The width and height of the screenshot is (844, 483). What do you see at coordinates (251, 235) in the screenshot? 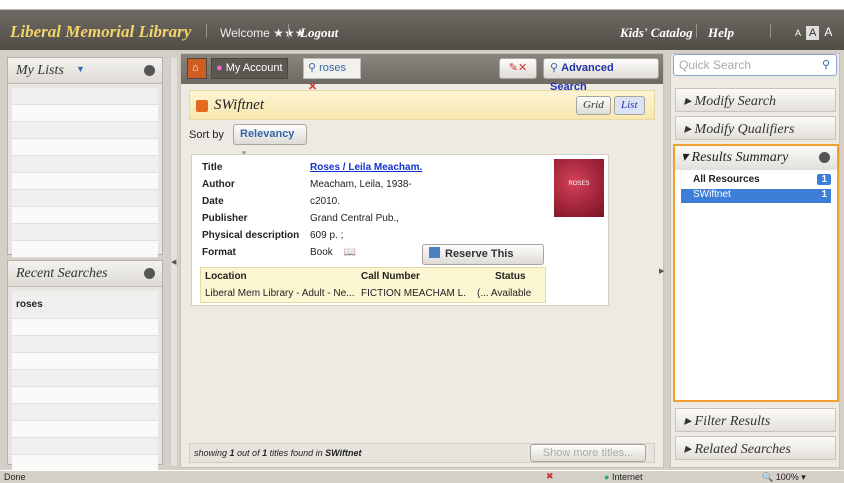
I see `field-label: Physical description` at bounding box center [251, 235].